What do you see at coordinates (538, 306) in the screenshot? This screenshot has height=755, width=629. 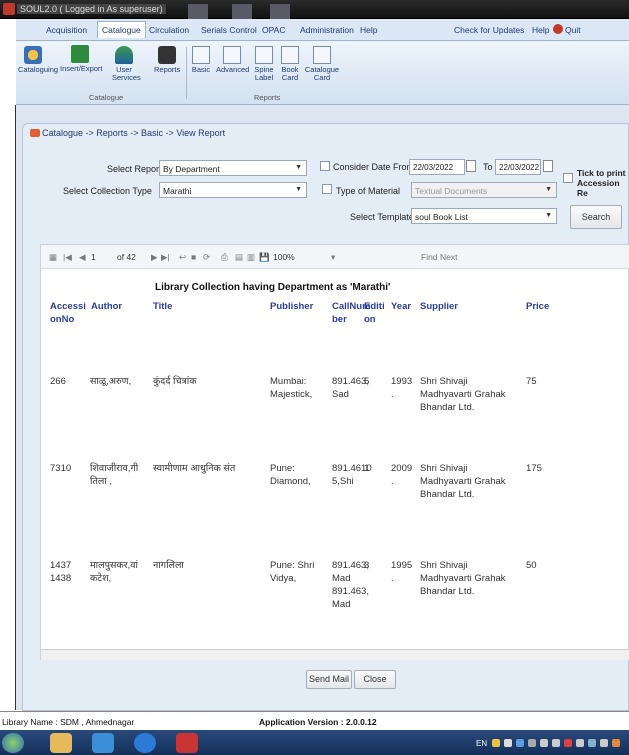 I see `col-header-price: Price` at bounding box center [538, 306].